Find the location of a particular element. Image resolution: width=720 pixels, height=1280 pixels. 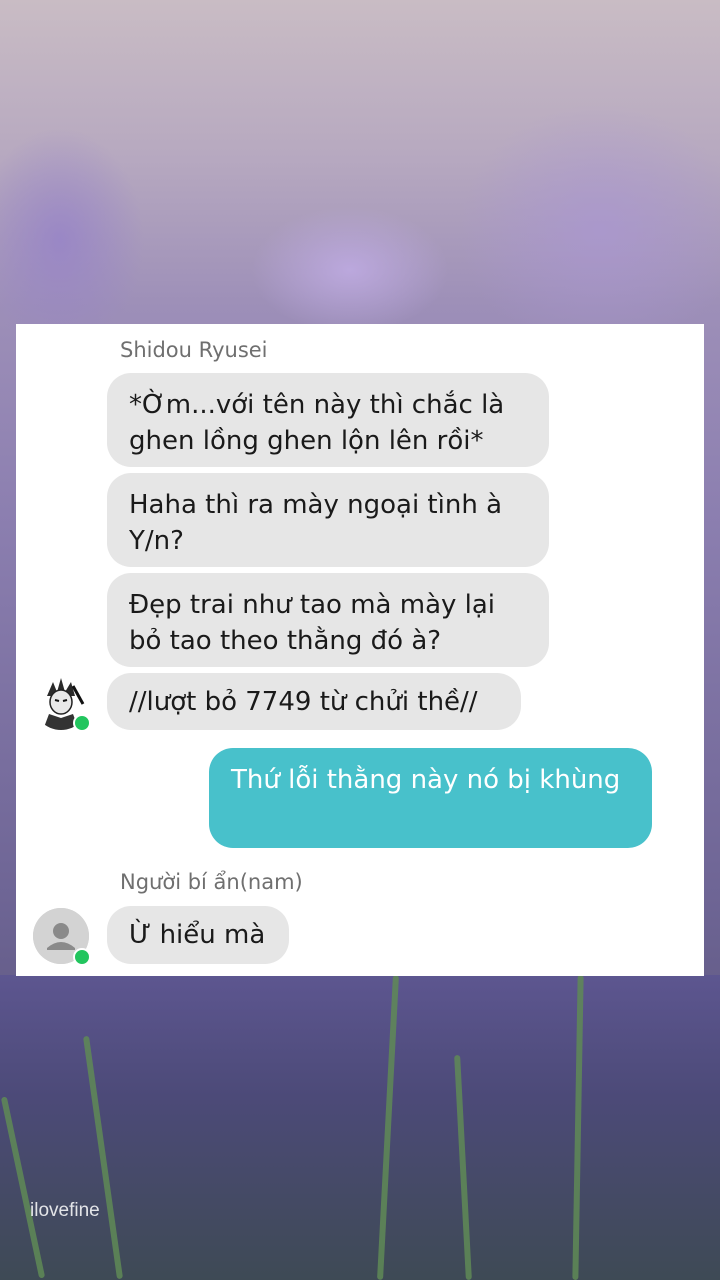

sender-name: Người bí ẩn(nam) is located at coordinates (211, 882).